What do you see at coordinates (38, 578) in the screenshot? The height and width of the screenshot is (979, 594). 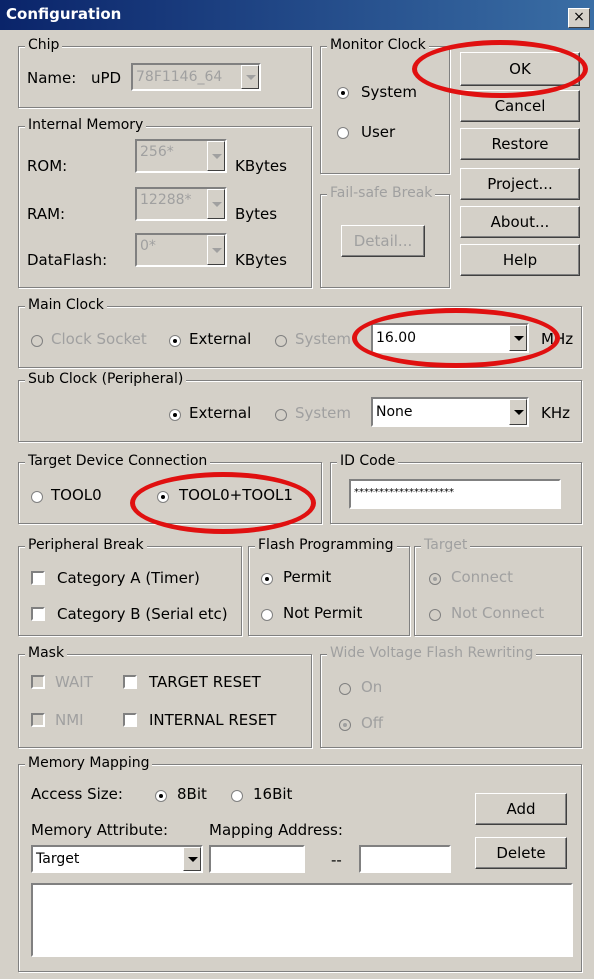 I see `category-a-checkbox` at bounding box center [38, 578].